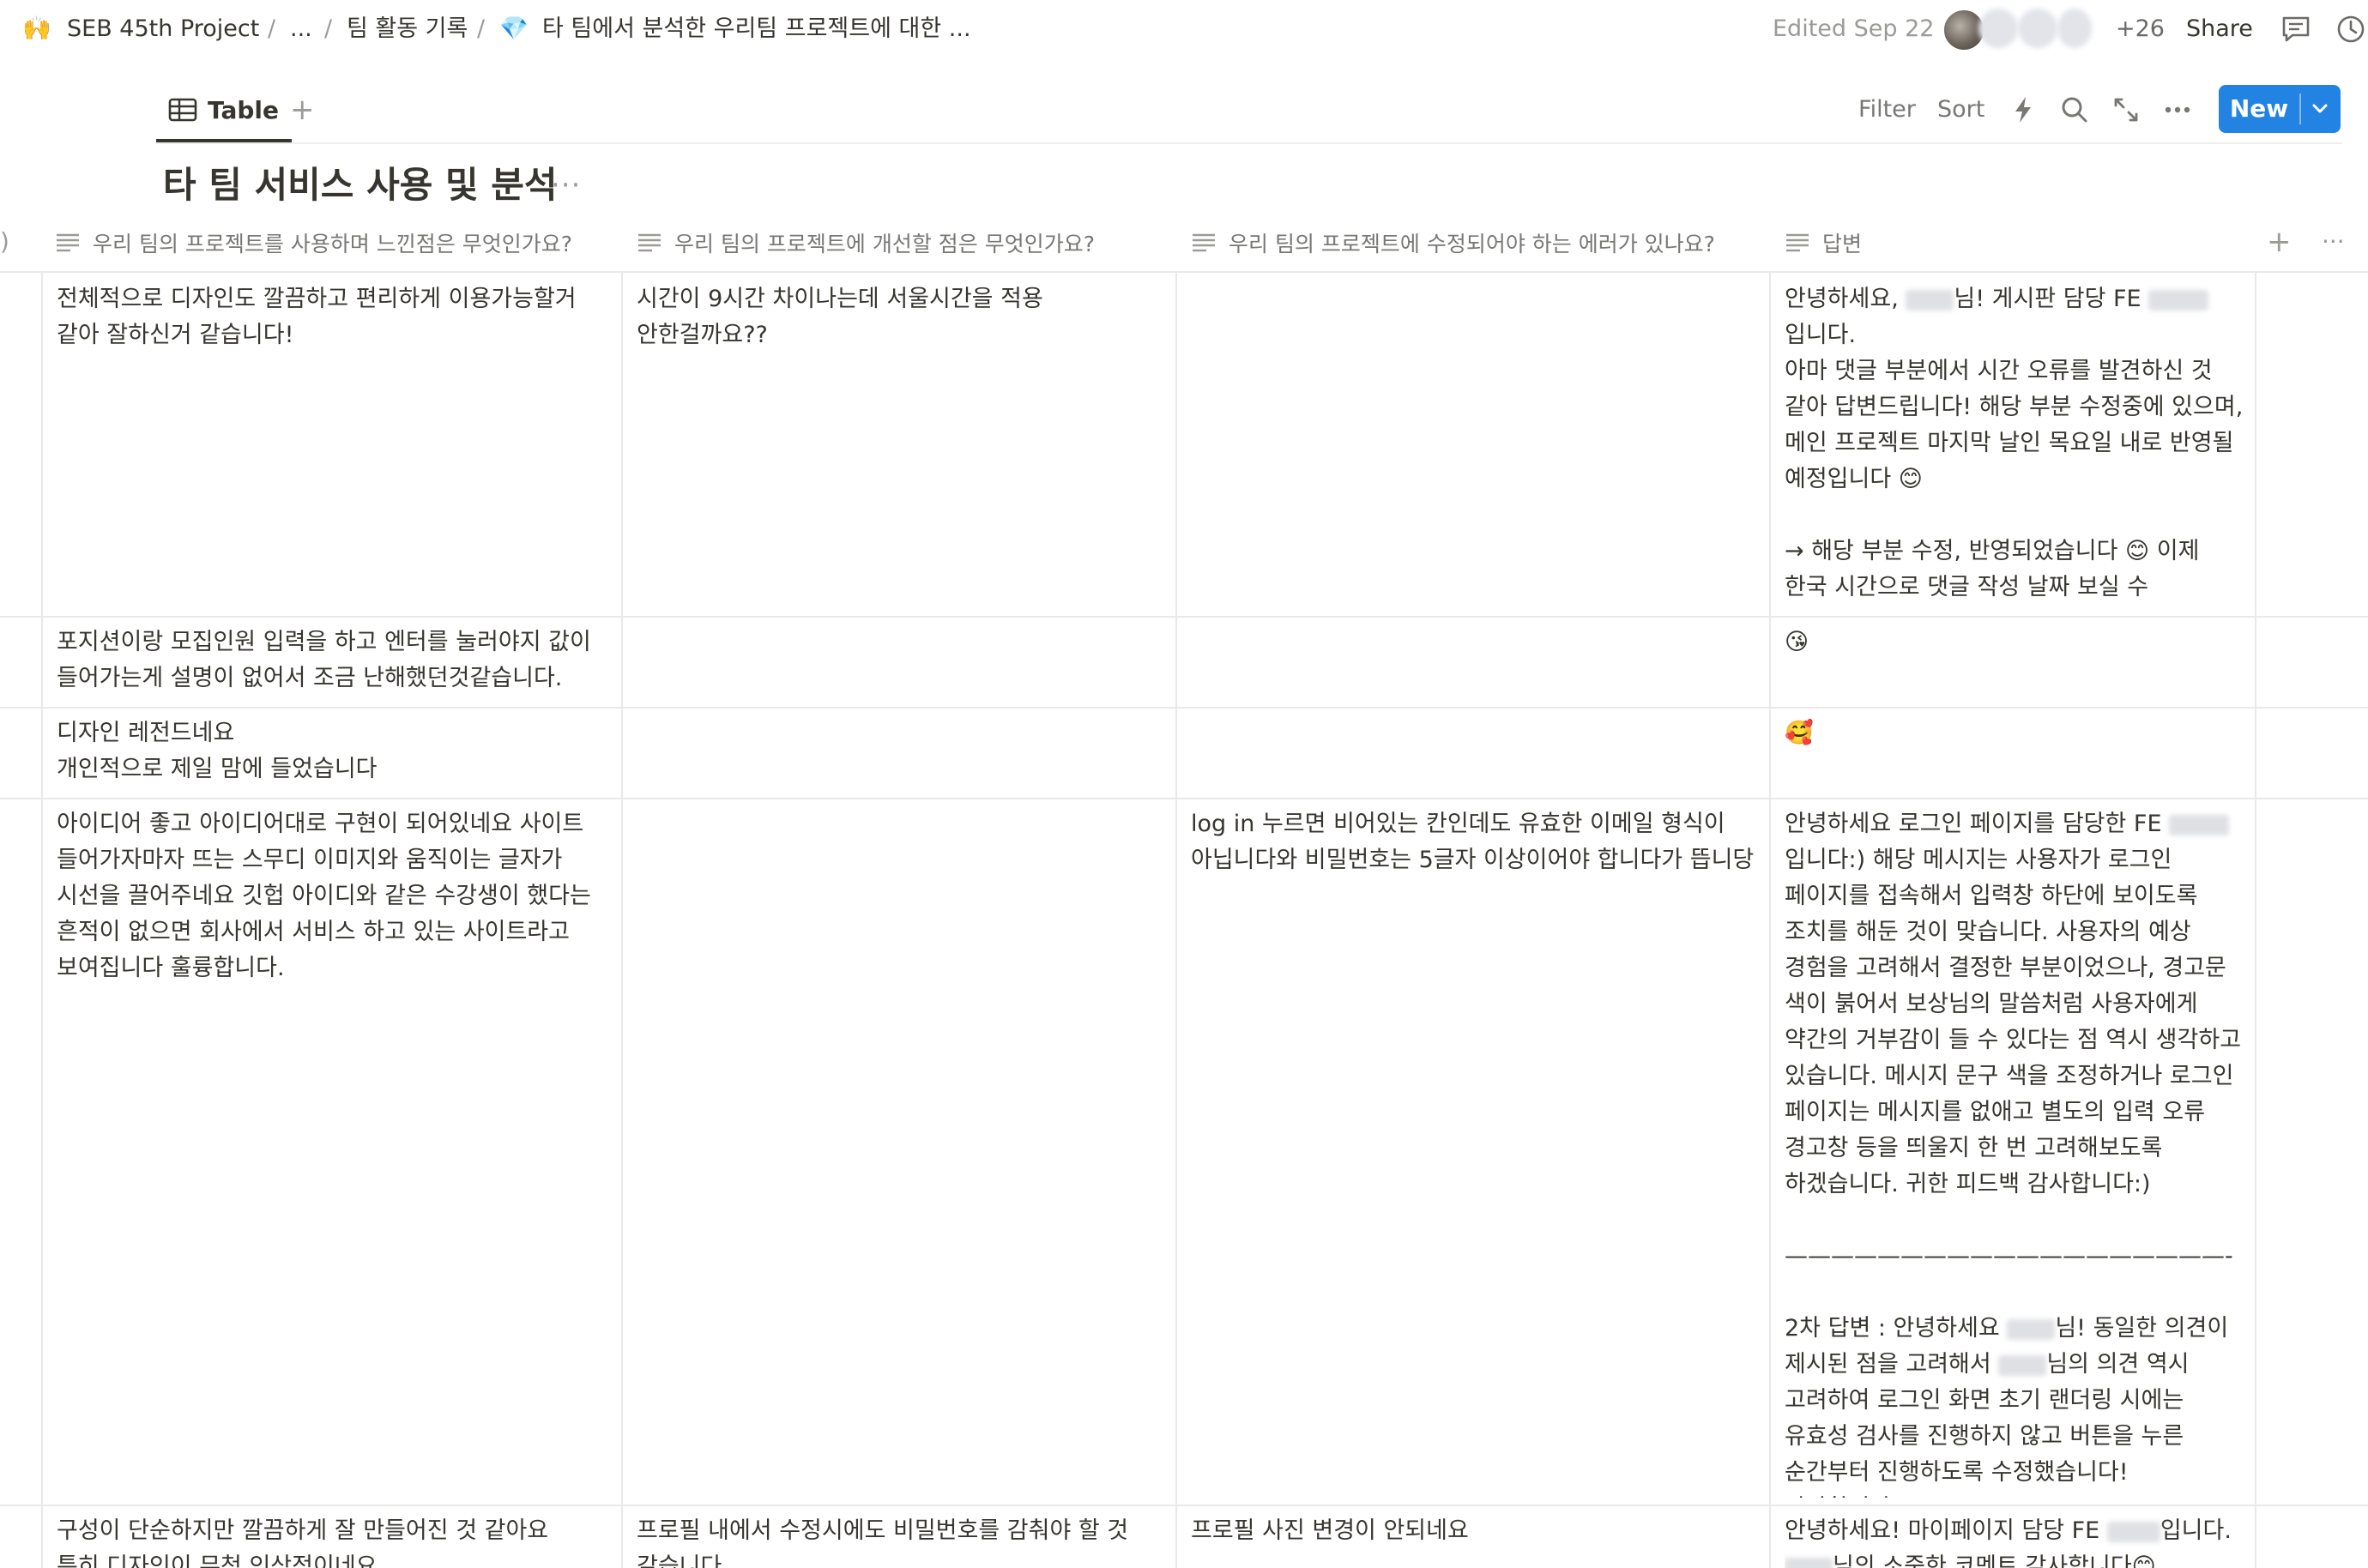 The image size is (2368, 1568). Describe the element at coordinates (302, 110) in the screenshot. I see `add-view-button: +` at that location.